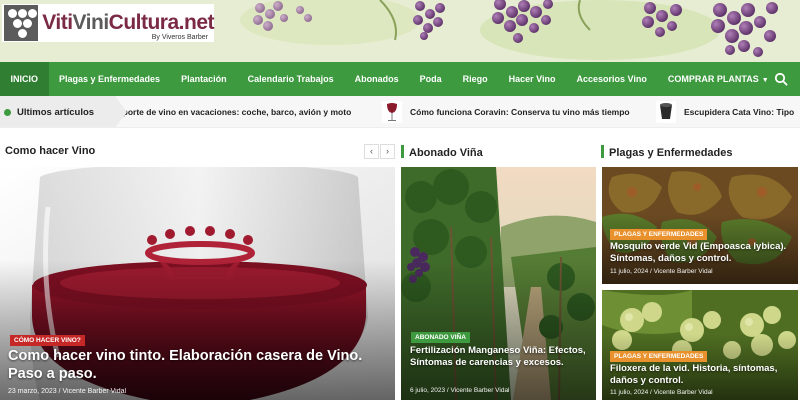 The image size is (800, 400). What do you see at coordinates (290, 79) in the screenshot?
I see `nav-item-calendario: Calendario Trabajos` at bounding box center [290, 79].